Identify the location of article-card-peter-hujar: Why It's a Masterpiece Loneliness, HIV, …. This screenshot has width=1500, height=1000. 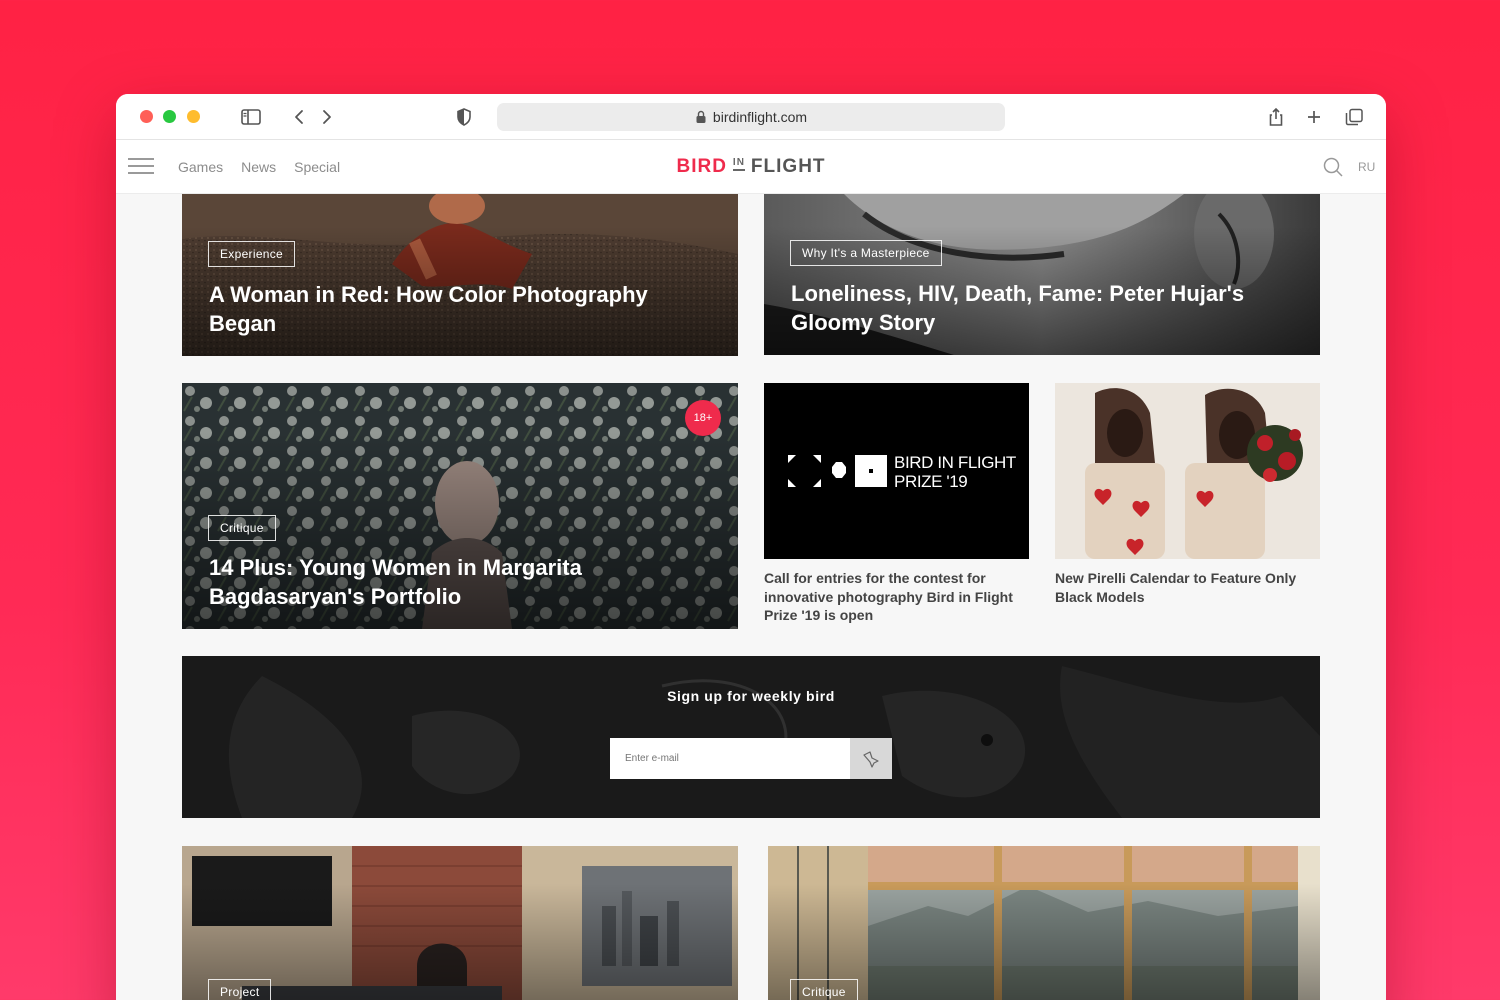
(1042, 274).